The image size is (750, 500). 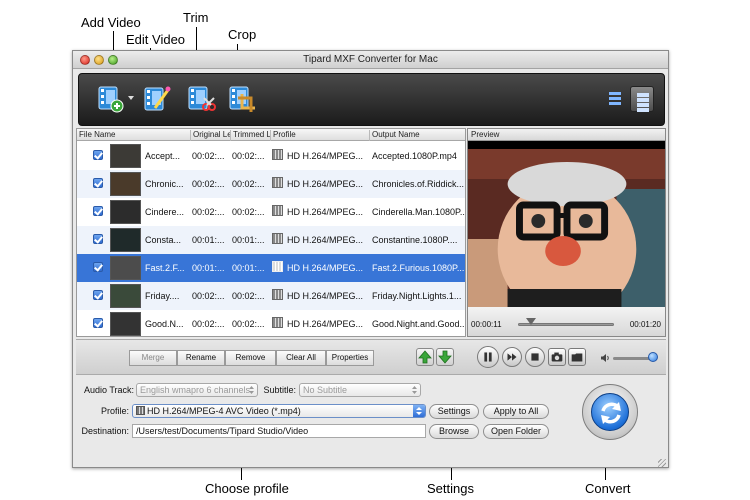 I want to click on open-snapshot-folder-button, so click(x=577, y=357).